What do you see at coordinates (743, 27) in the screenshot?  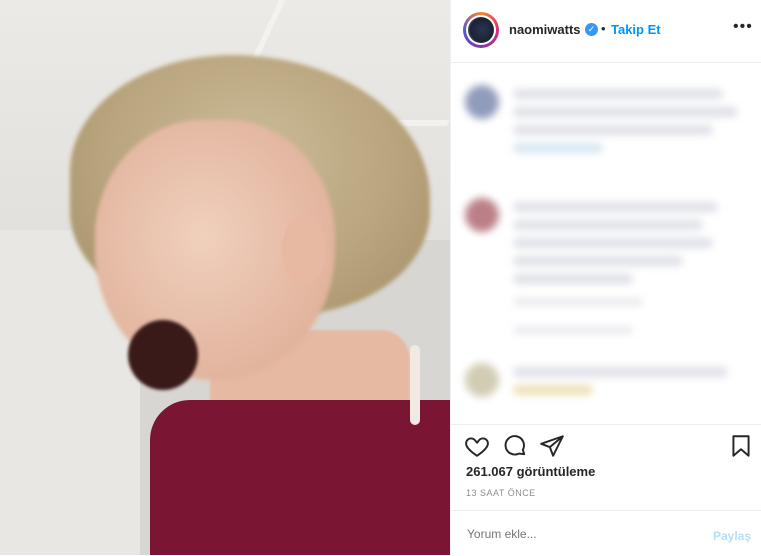 I see `more-icon: •••` at bounding box center [743, 27].